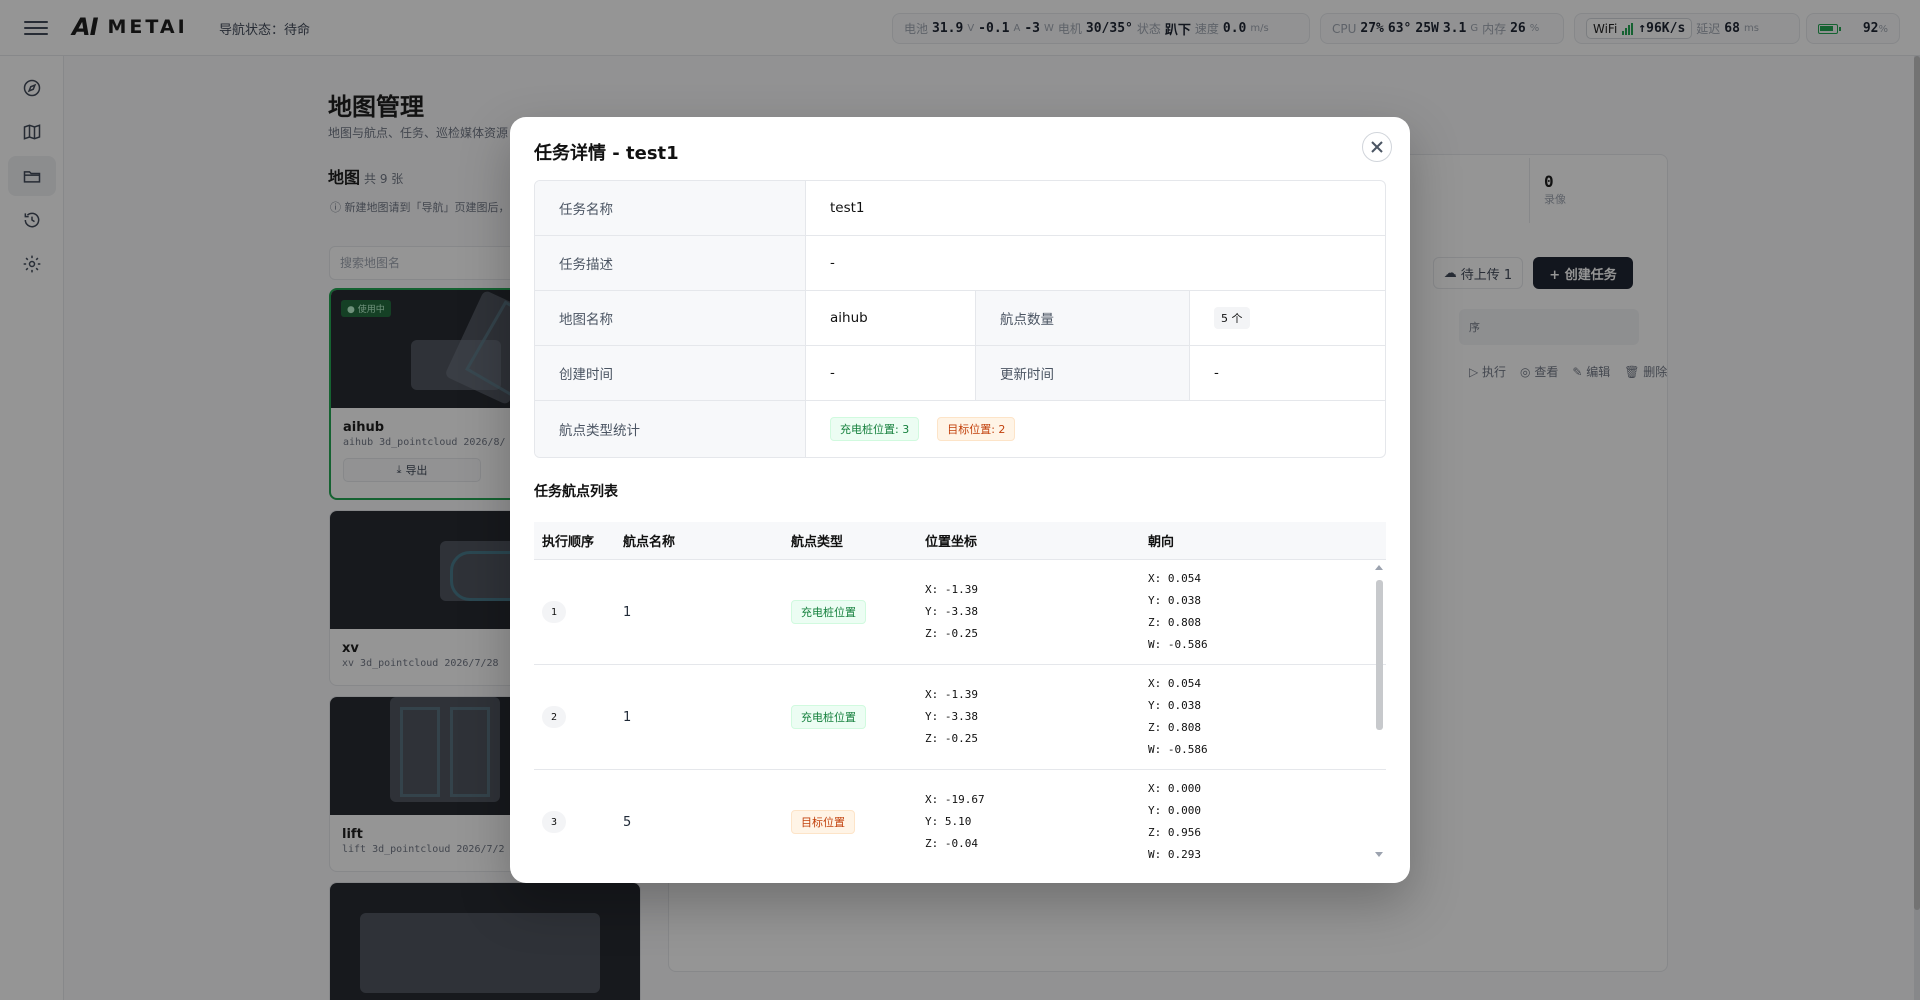 The width and height of the screenshot is (1920, 1000). Describe the element at coordinates (670, 263) in the screenshot. I see `task-desc-label: 任务描述` at that location.